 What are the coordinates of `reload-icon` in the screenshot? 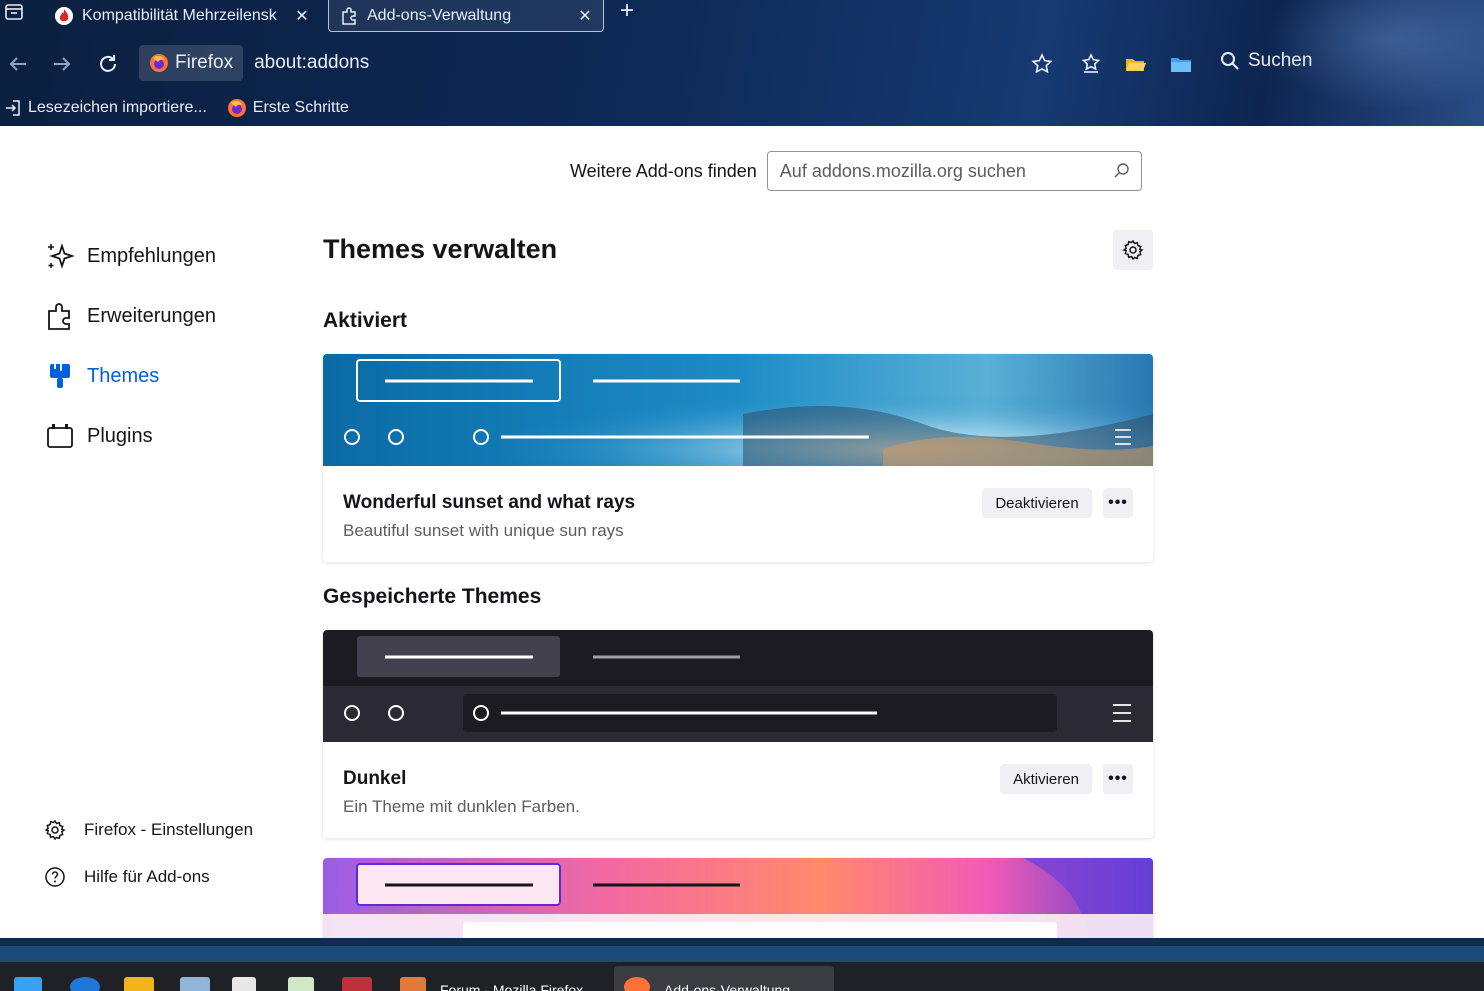 It's located at (108, 64).